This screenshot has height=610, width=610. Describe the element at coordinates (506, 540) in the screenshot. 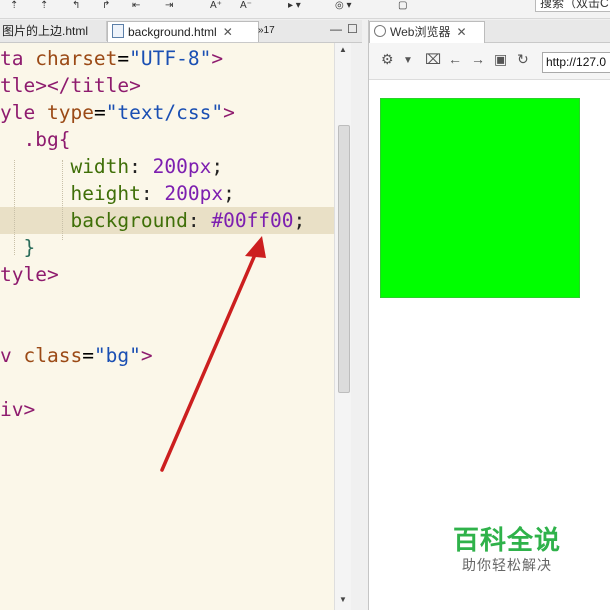

I see `watermark-title: 百科全说` at that location.